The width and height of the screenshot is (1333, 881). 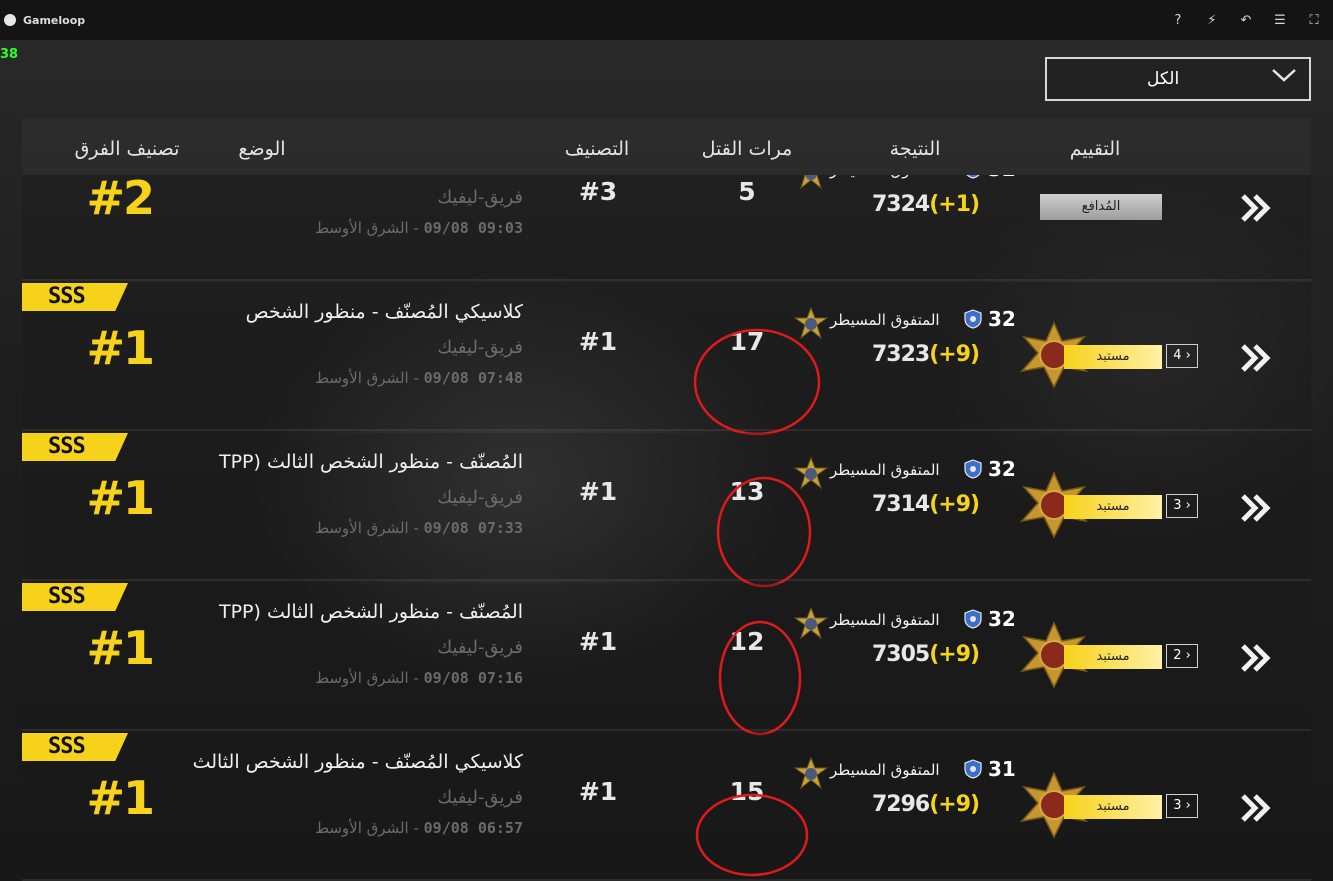 What do you see at coordinates (904, 340) in the screenshot?
I see `result-cell: المتفوق المسيطر 32 7323(+9)` at bounding box center [904, 340].